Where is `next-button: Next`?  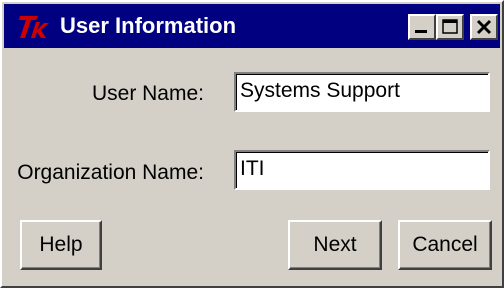
next-button: Next is located at coordinates (335, 245).